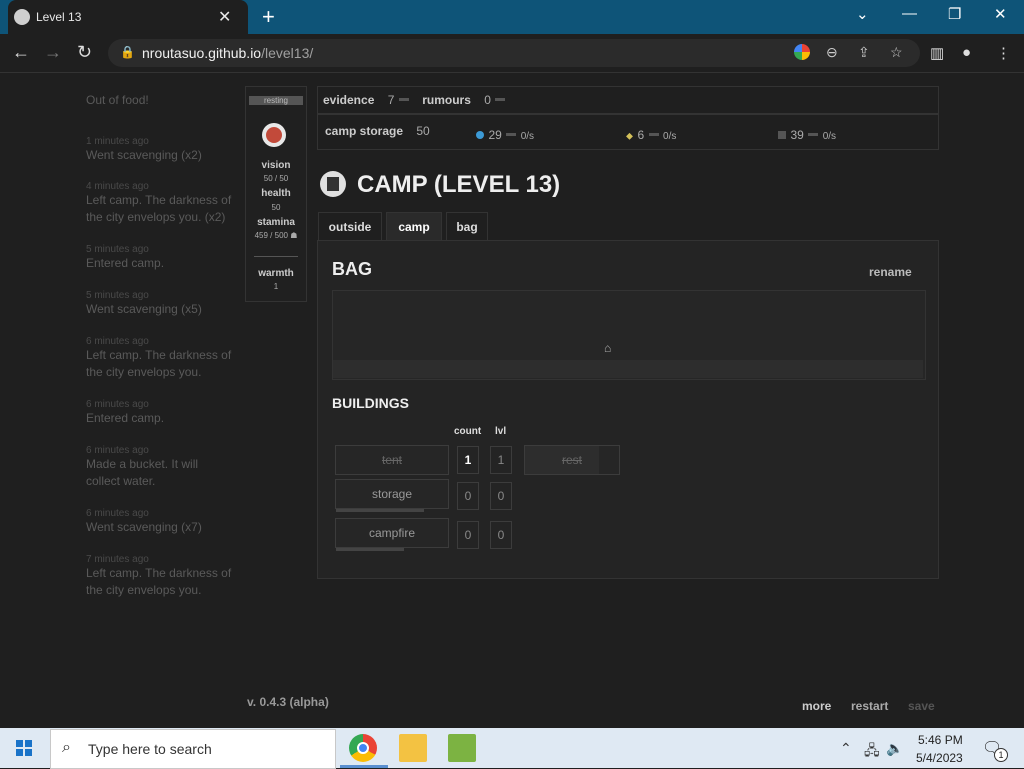 This screenshot has width=1024, height=769. What do you see at coordinates (909, 13) in the screenshot?
I see `minimize-button: —` at bounding box center [909, 13].